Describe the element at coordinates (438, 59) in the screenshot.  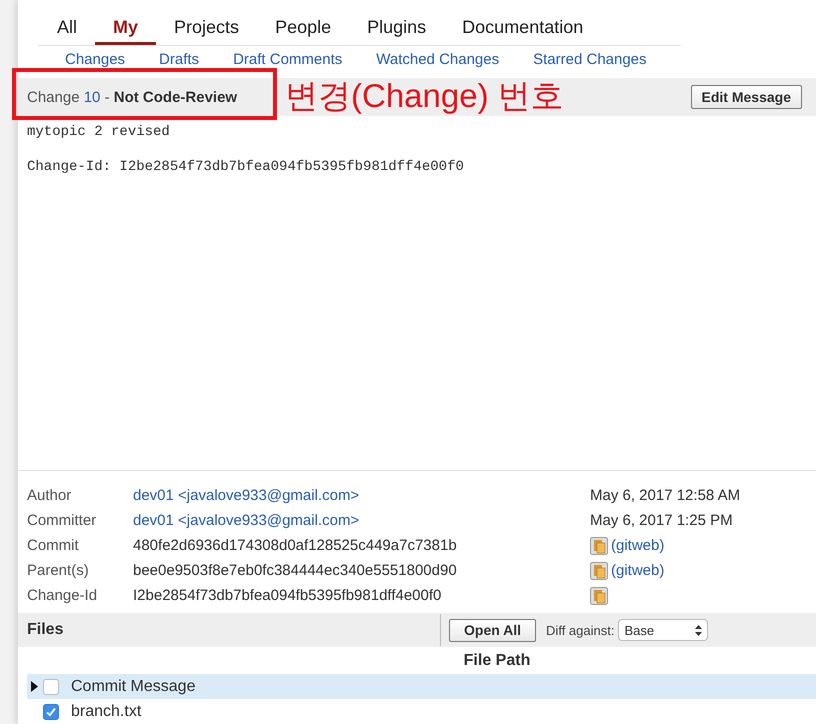
I see `subnav-link: Watched Changes` at that location.